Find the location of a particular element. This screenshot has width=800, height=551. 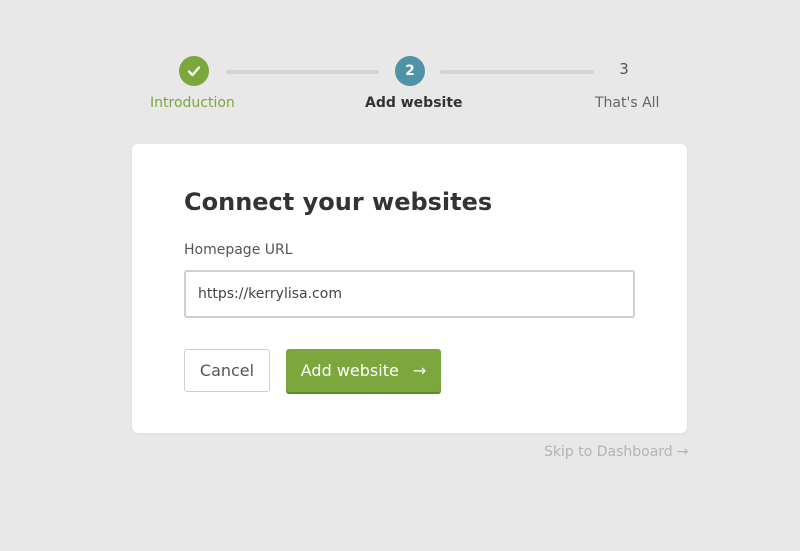

check-icon is located at coordinates (194, 71).